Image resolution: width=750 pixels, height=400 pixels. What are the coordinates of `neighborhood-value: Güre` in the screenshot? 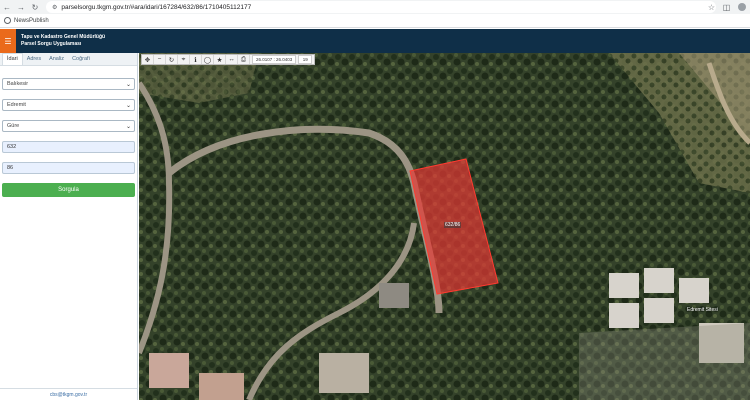 It's located at (13, 126).